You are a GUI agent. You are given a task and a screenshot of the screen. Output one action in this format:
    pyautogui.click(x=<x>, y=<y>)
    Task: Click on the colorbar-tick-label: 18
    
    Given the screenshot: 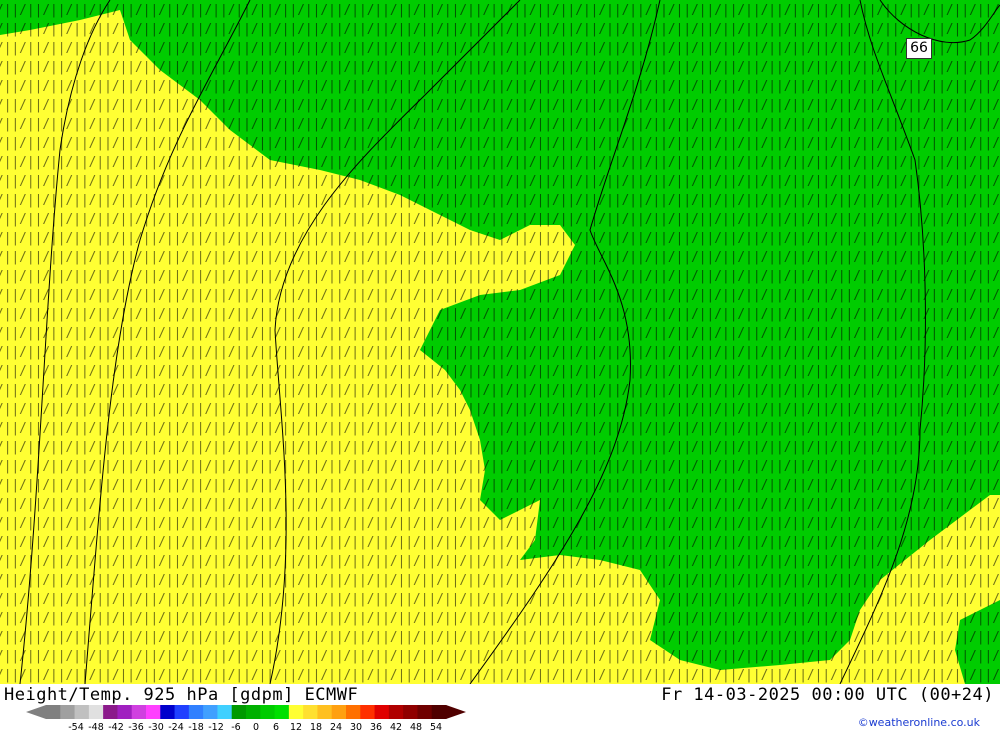 What is the action you would take?
    pyautogui.click(x=316, y=727)
    